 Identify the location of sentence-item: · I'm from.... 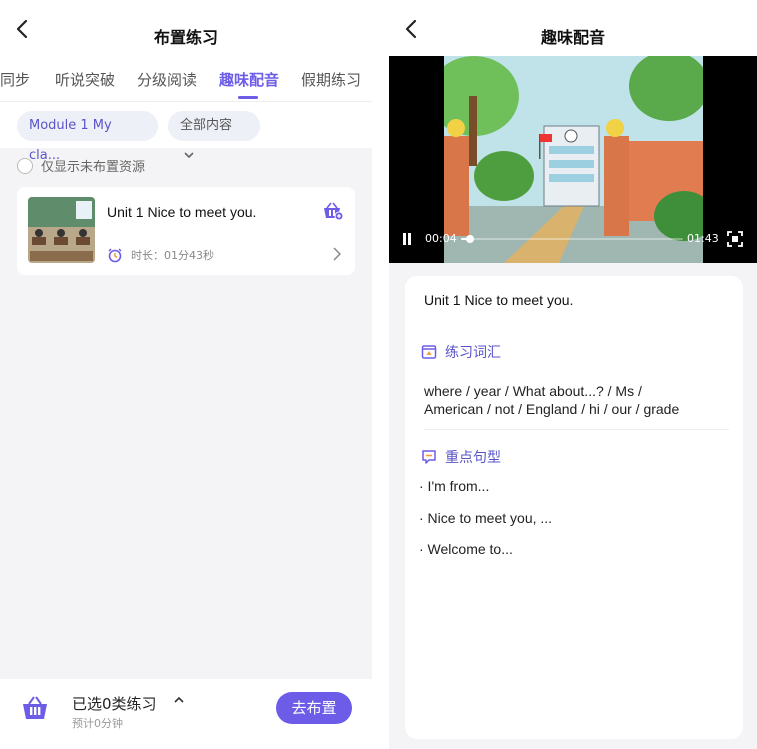
(454, 486).